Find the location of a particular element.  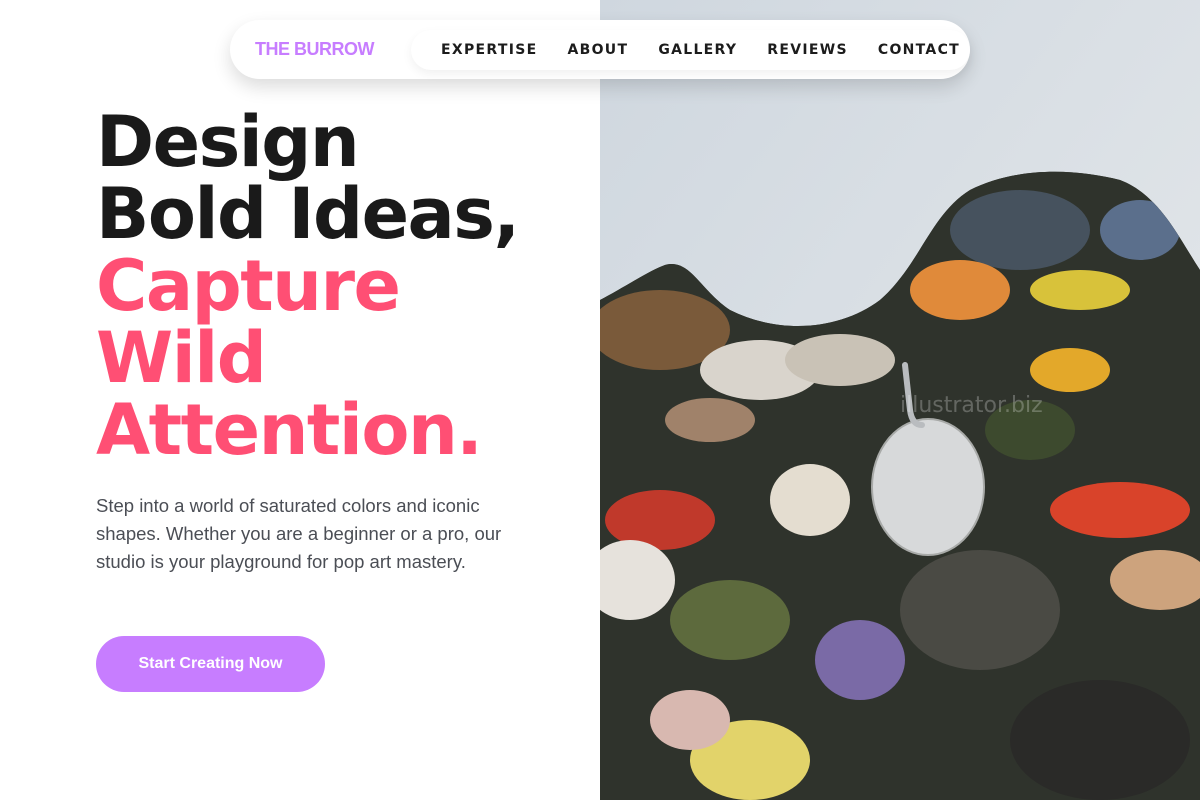

headline-accent-line: Wild is located at coordinates (181, 358).